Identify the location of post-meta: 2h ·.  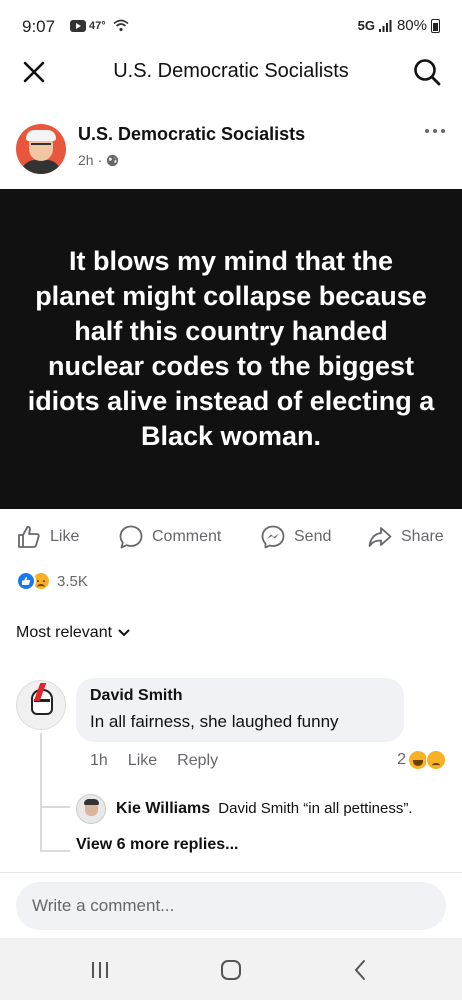
(98, 160).